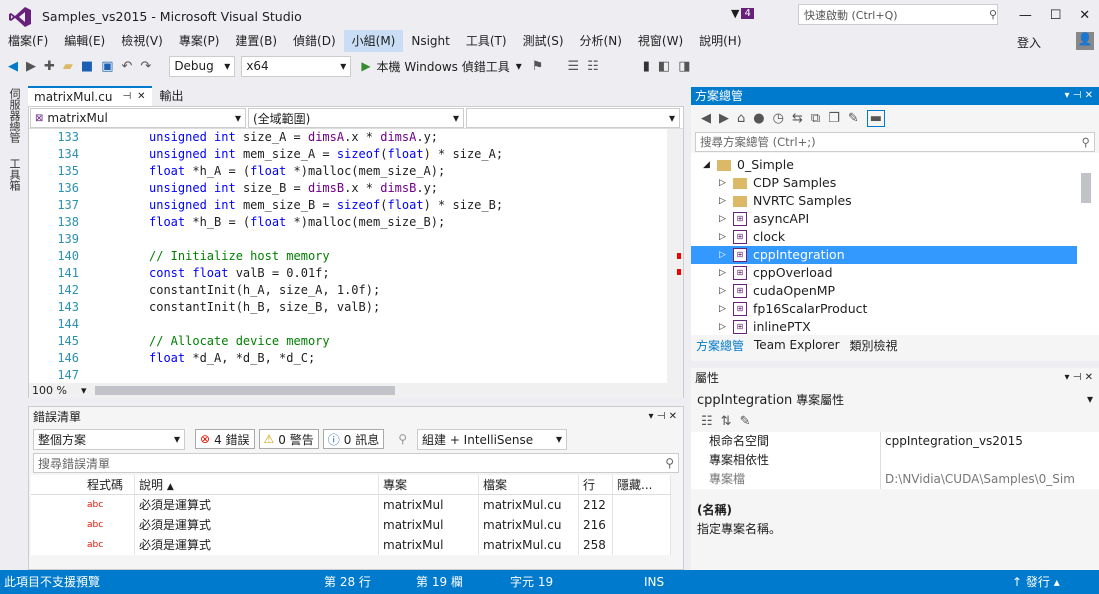  I want to click on tree-item-0-simple: ◢ 0_Simple, so click(893, 165).